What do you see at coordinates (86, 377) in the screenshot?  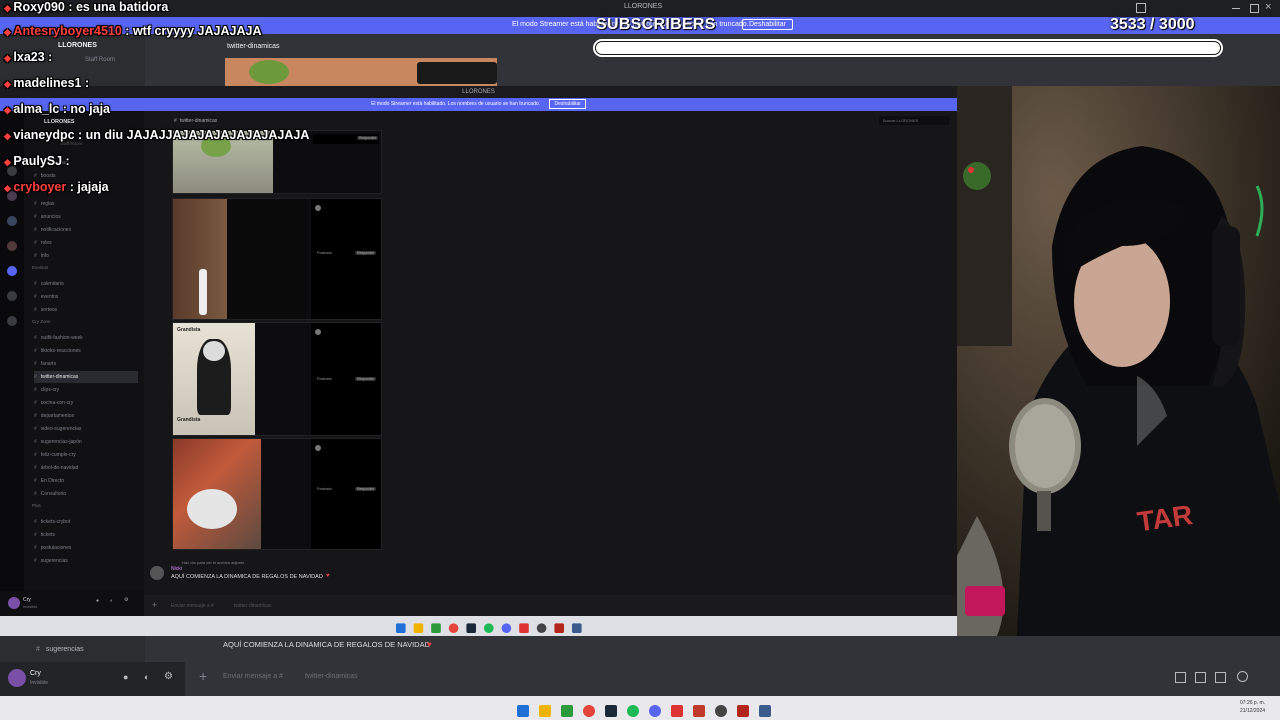 I see `channel-item: # twitter-dinamicas` at bounding box center [86, 377].